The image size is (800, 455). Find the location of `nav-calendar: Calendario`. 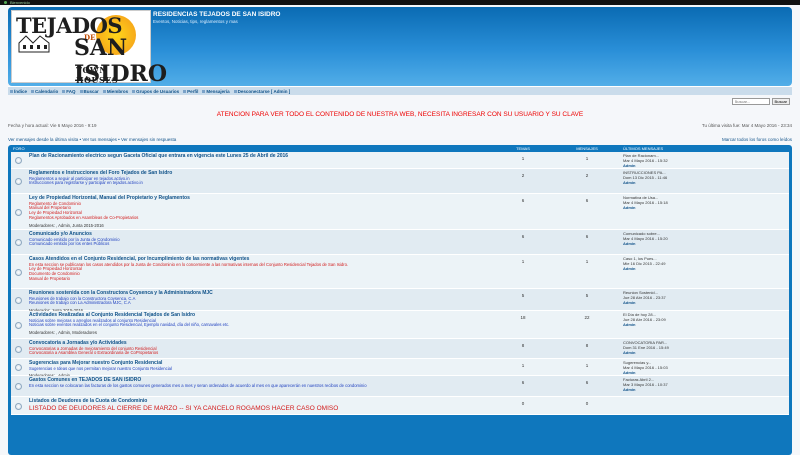

nav-calendar: Calendario is located at coordinates (44, 91).